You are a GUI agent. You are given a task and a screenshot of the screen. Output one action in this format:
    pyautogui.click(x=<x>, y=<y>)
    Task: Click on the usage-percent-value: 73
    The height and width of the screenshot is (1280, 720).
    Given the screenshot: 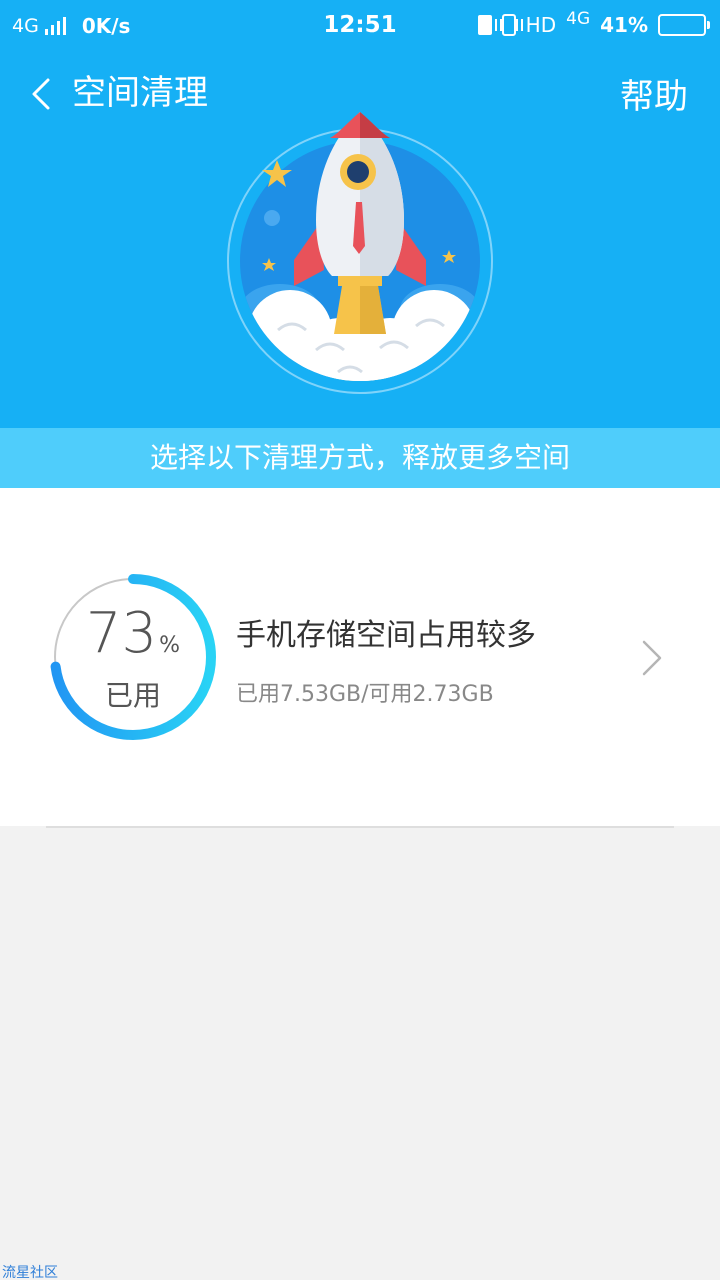 What is the action you would take?
    pyautogui.click(x=121, y=633)
    